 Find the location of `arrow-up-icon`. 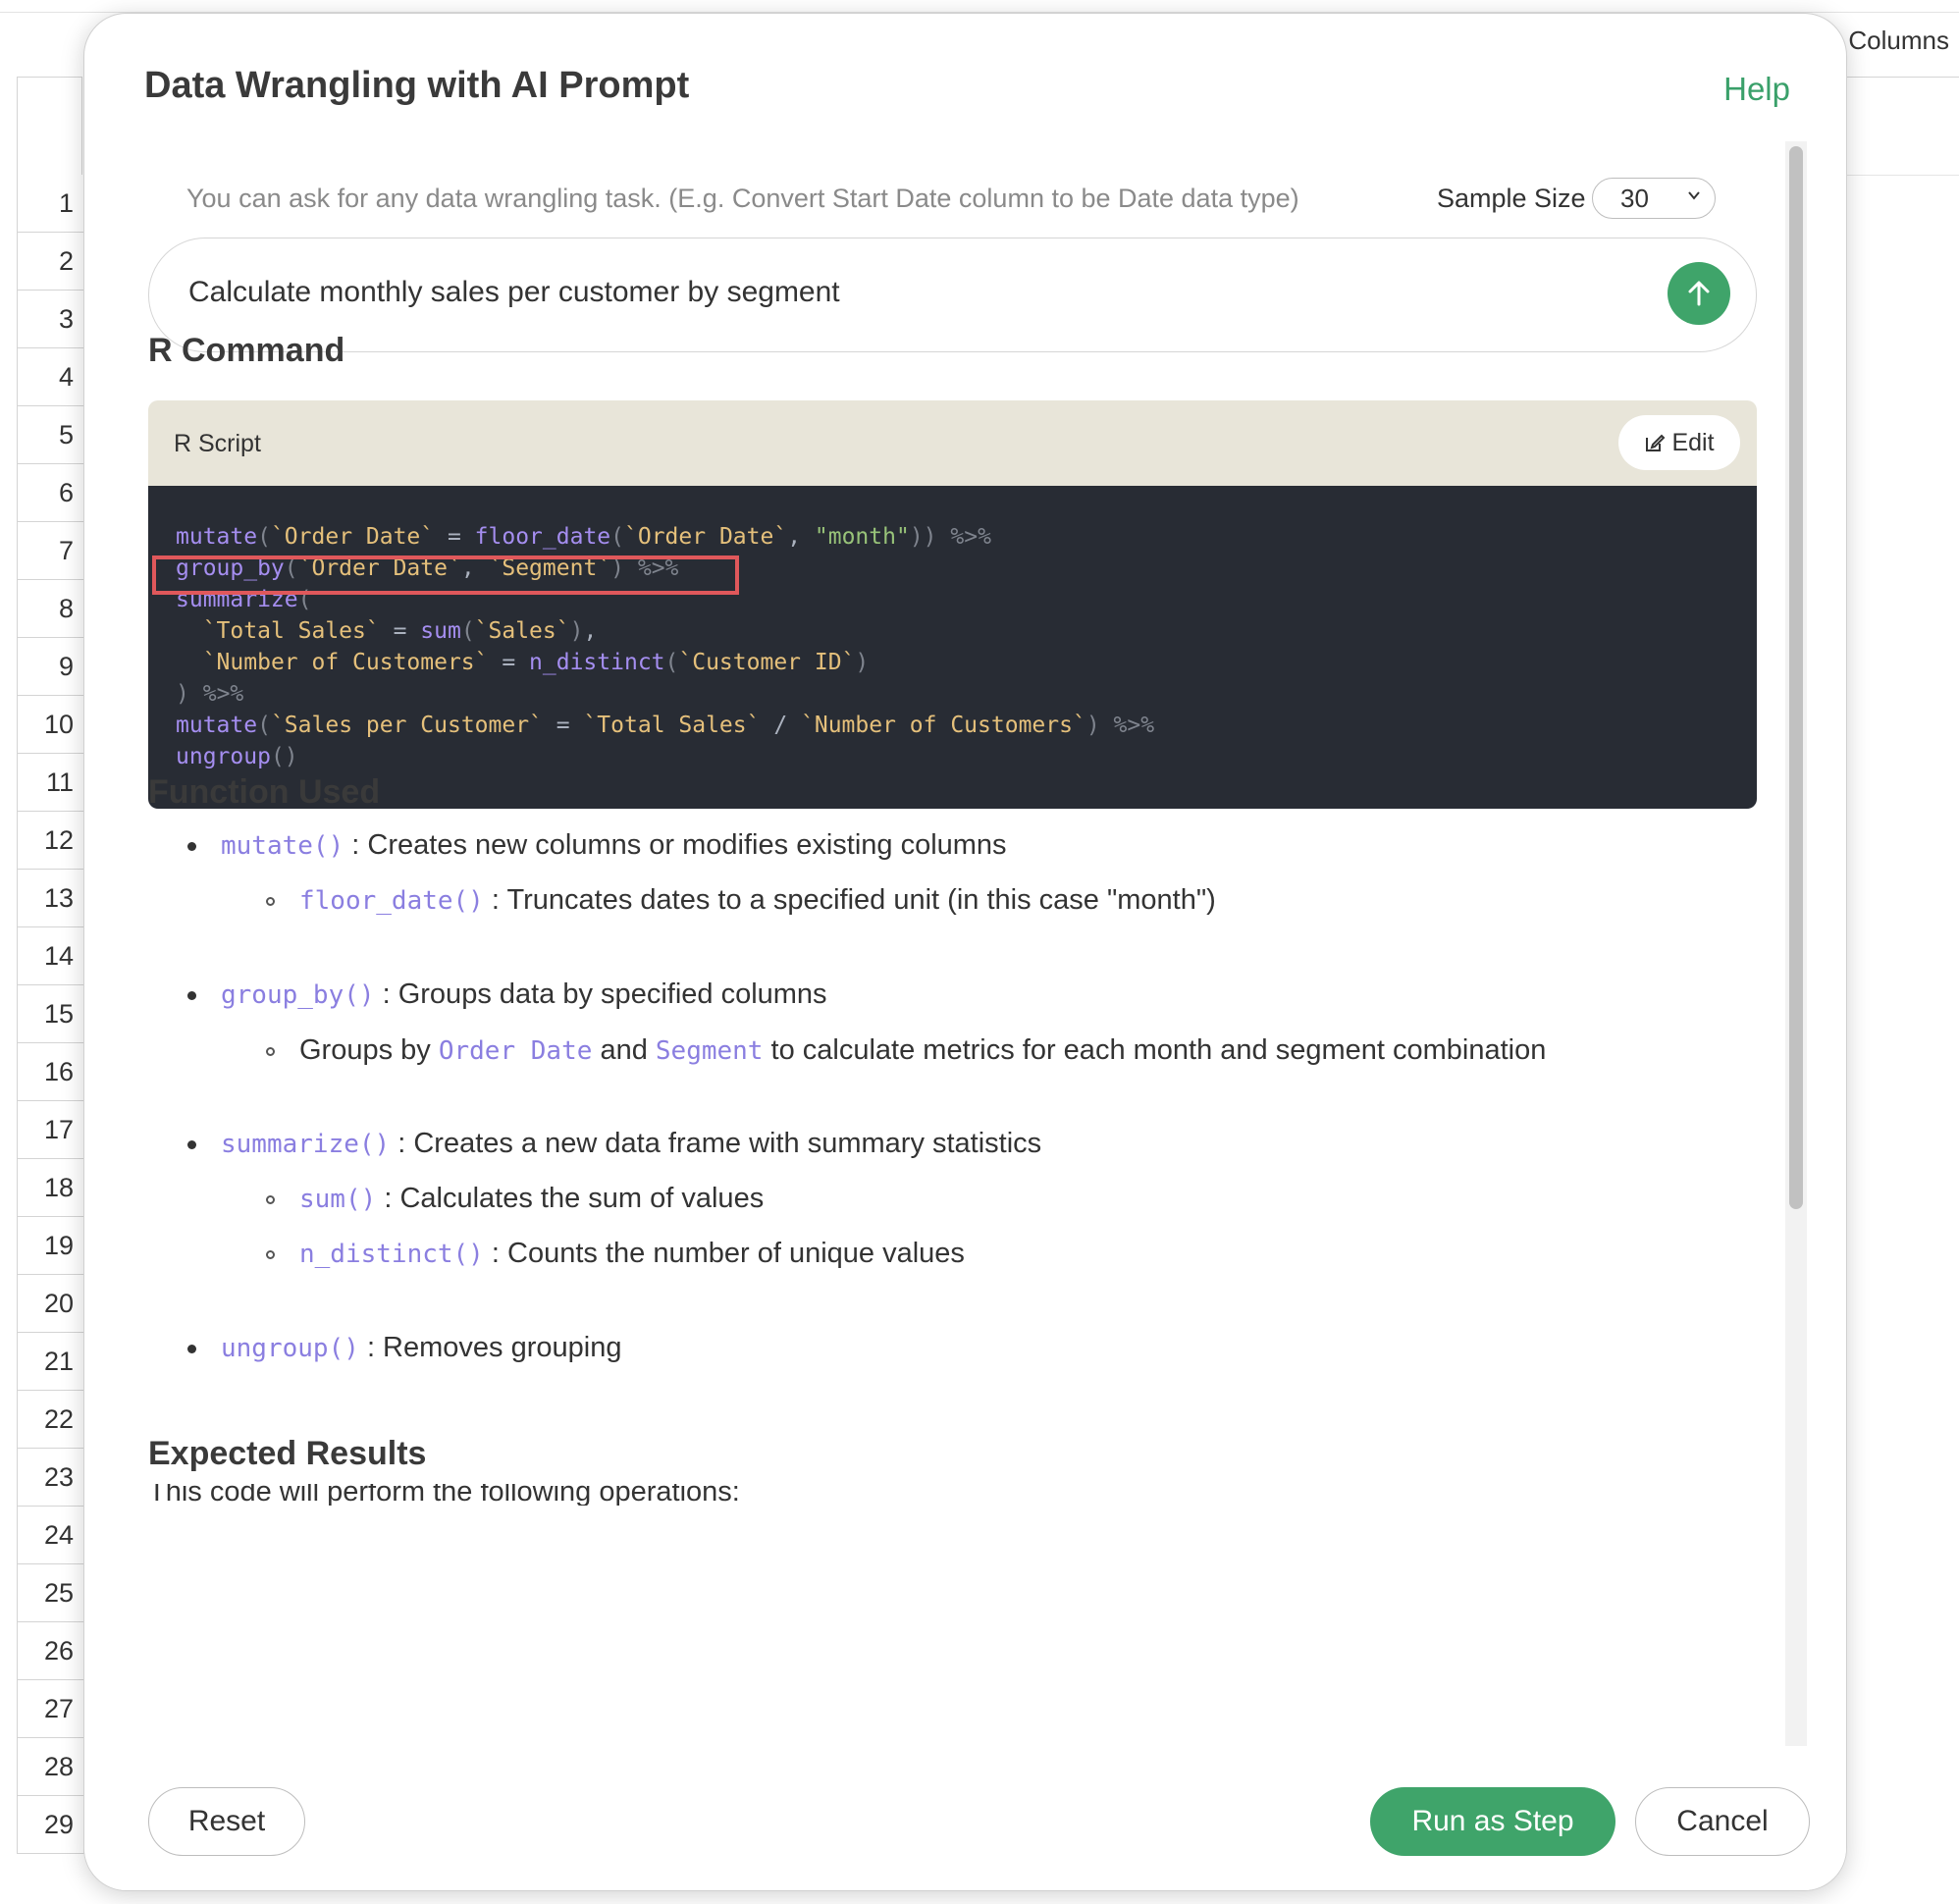

arrow-up-icon is located at coordinates (1699, 293).